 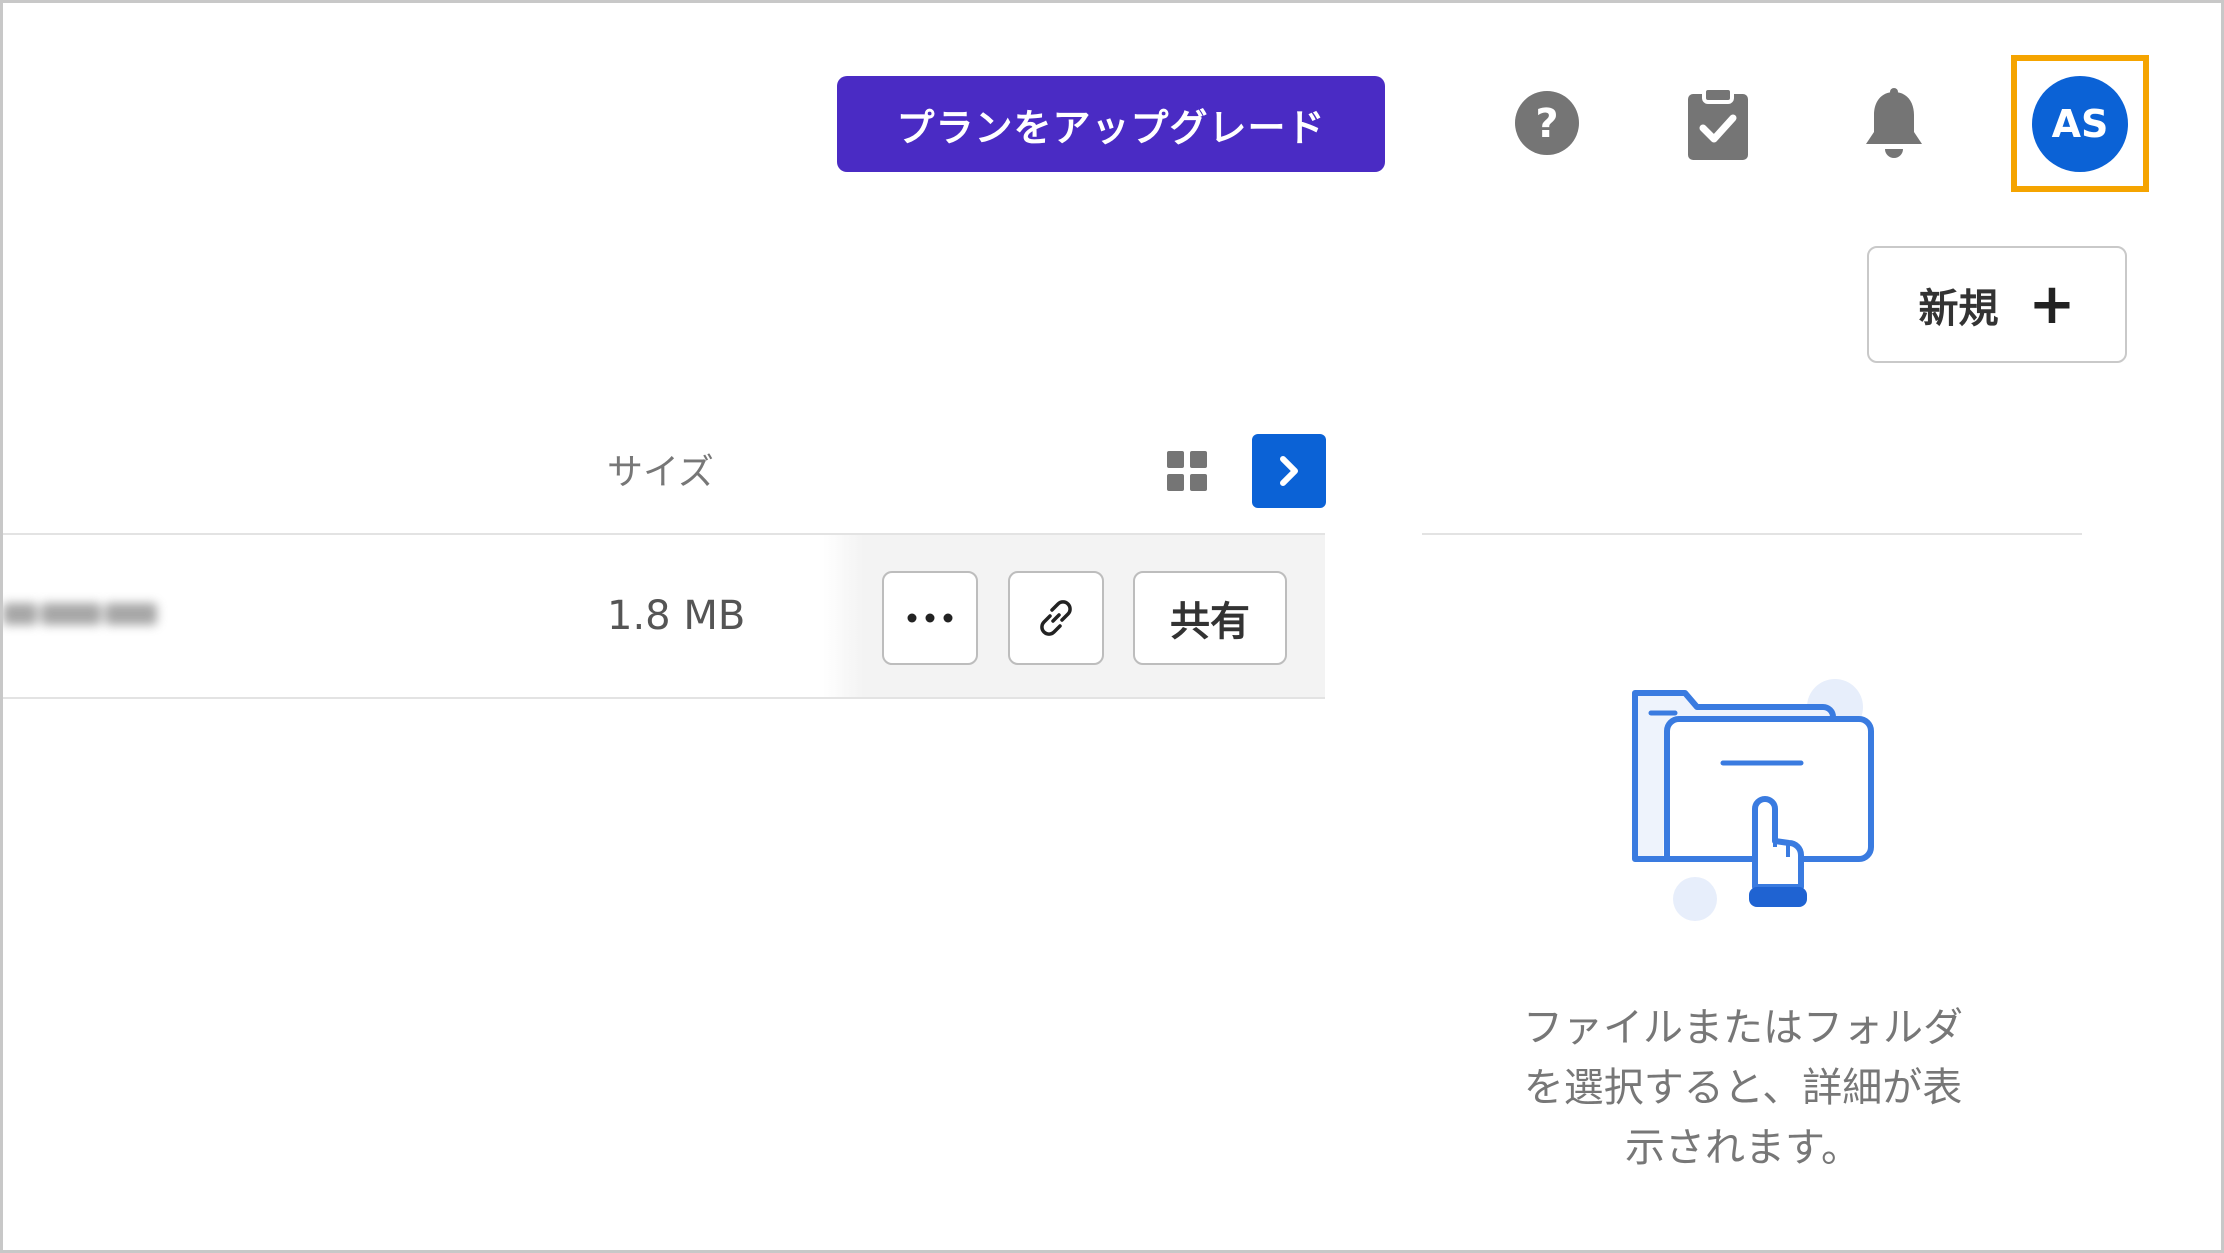 I want to click on avatar: AS, so click(x=2080, y=123).